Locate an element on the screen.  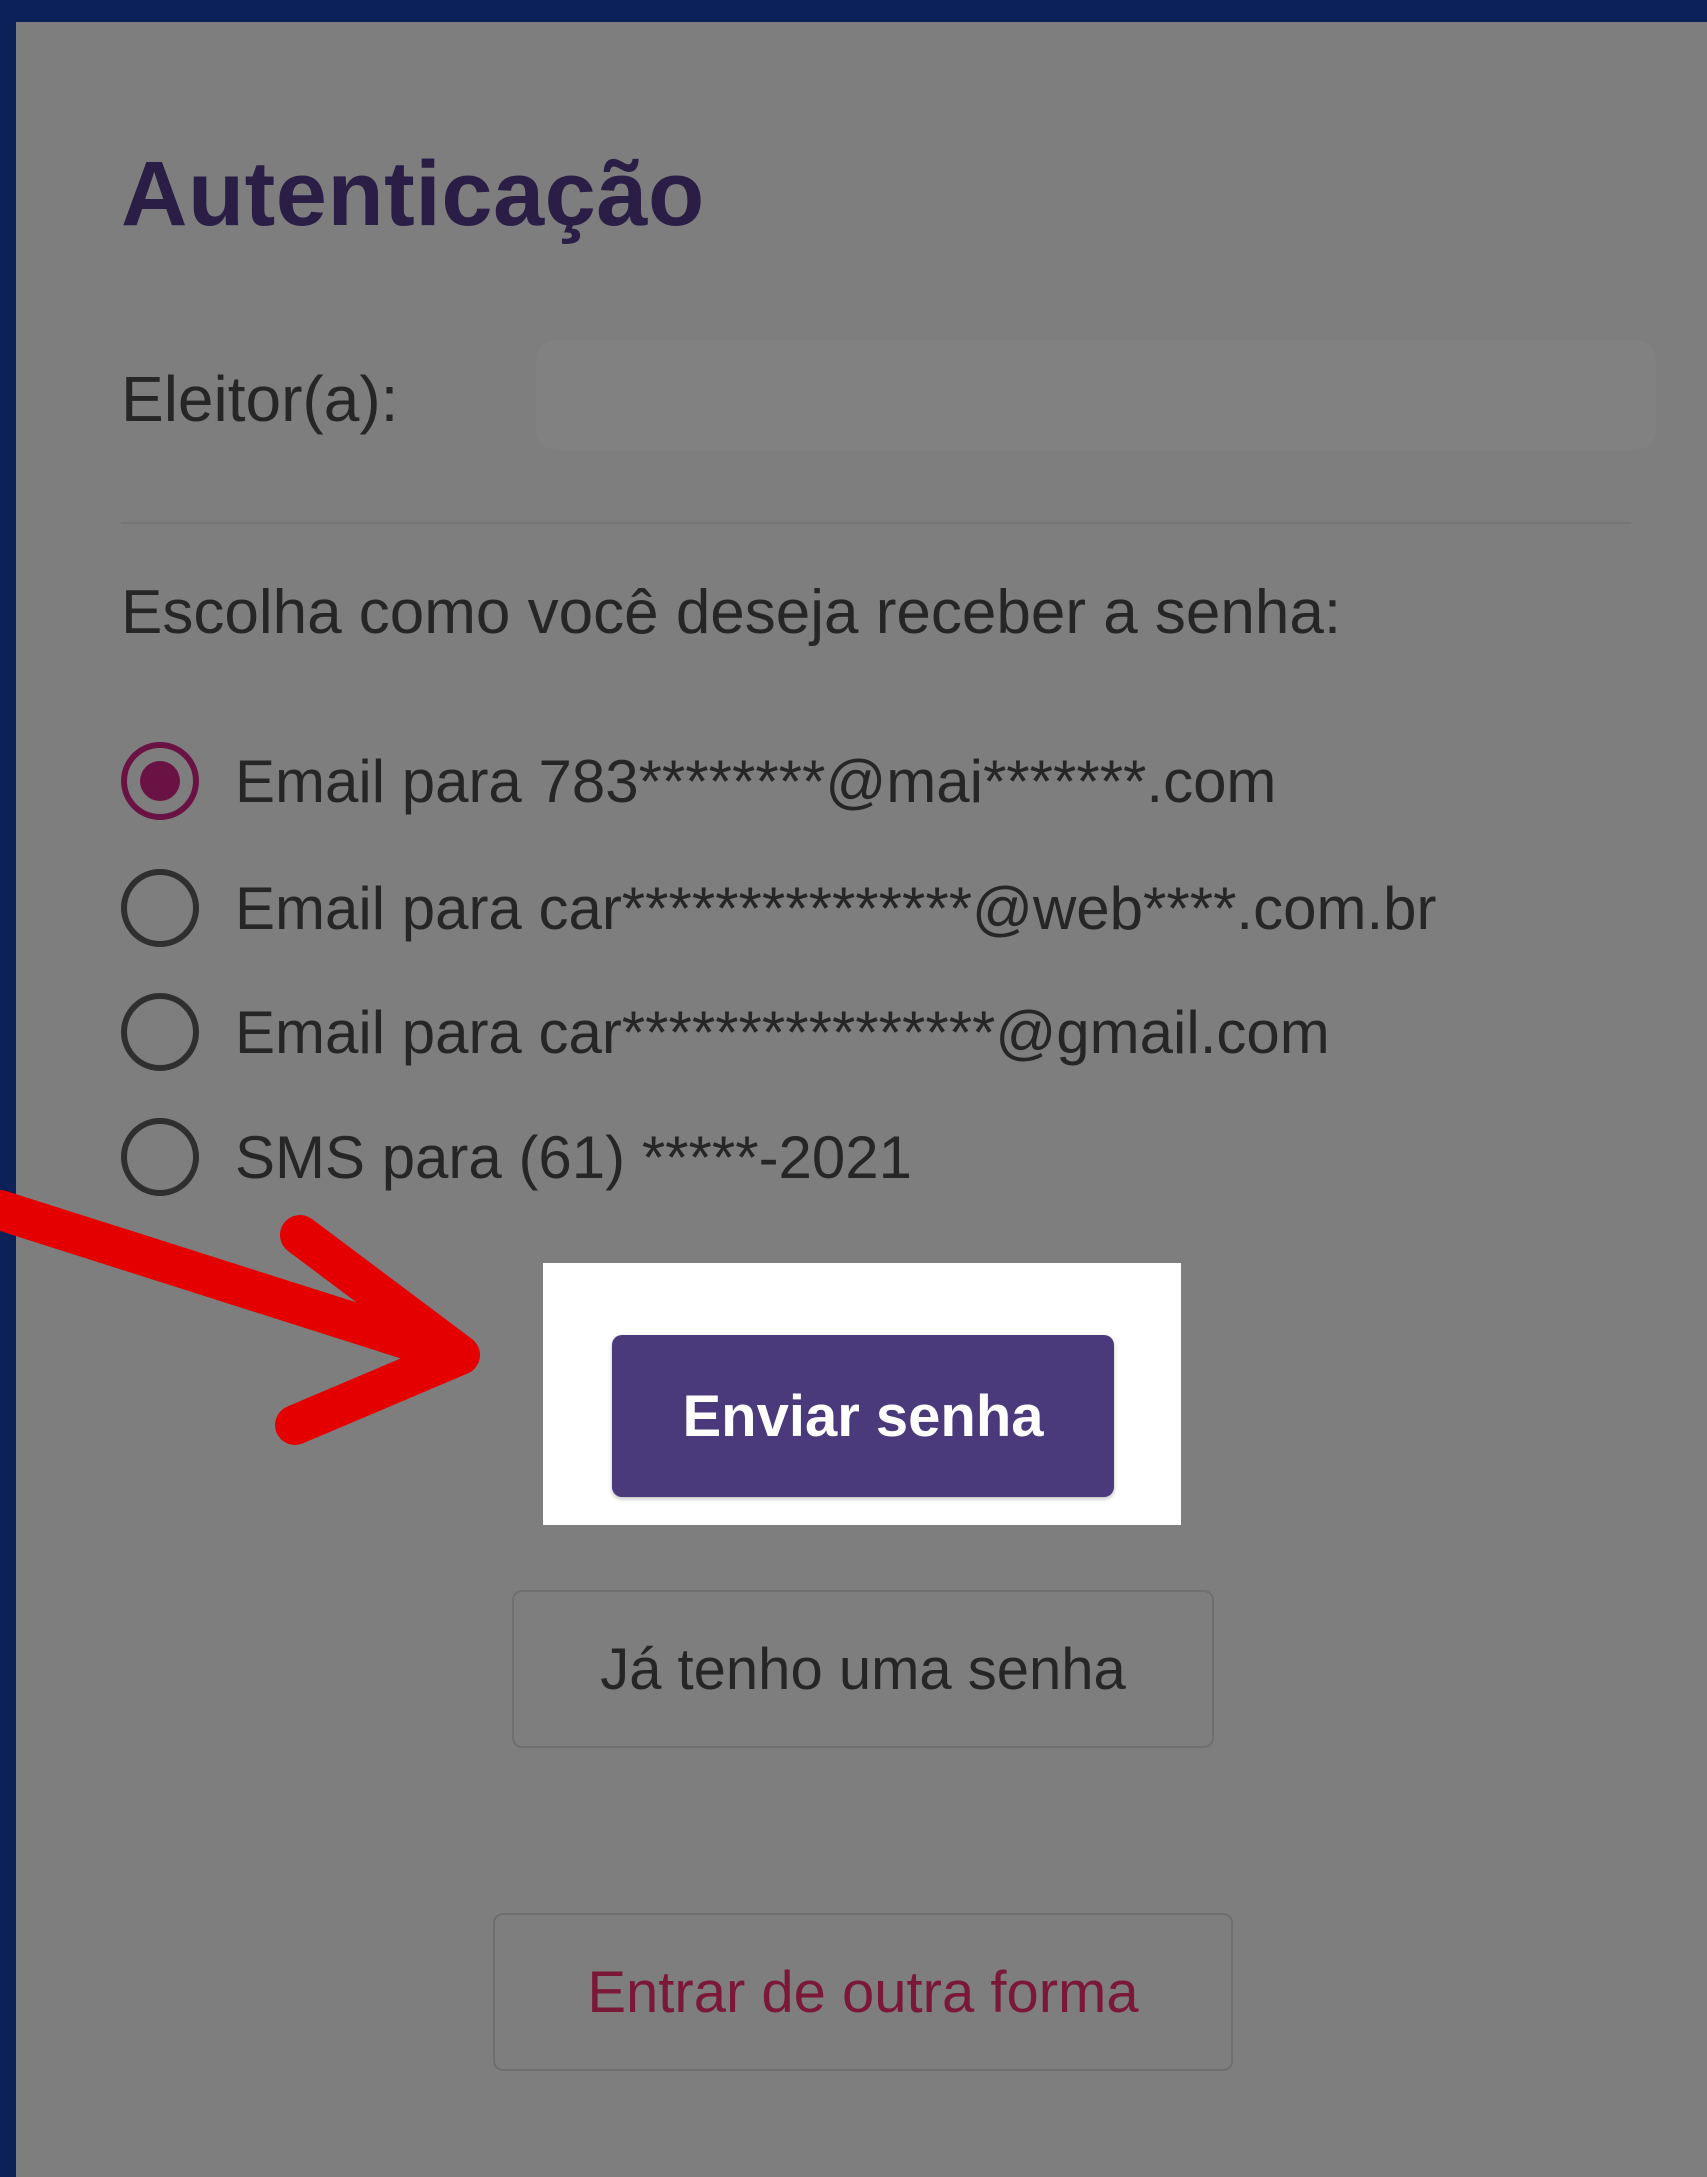
option-label: Email para 783********@mai*******.com is located at coordinates (756, 781).